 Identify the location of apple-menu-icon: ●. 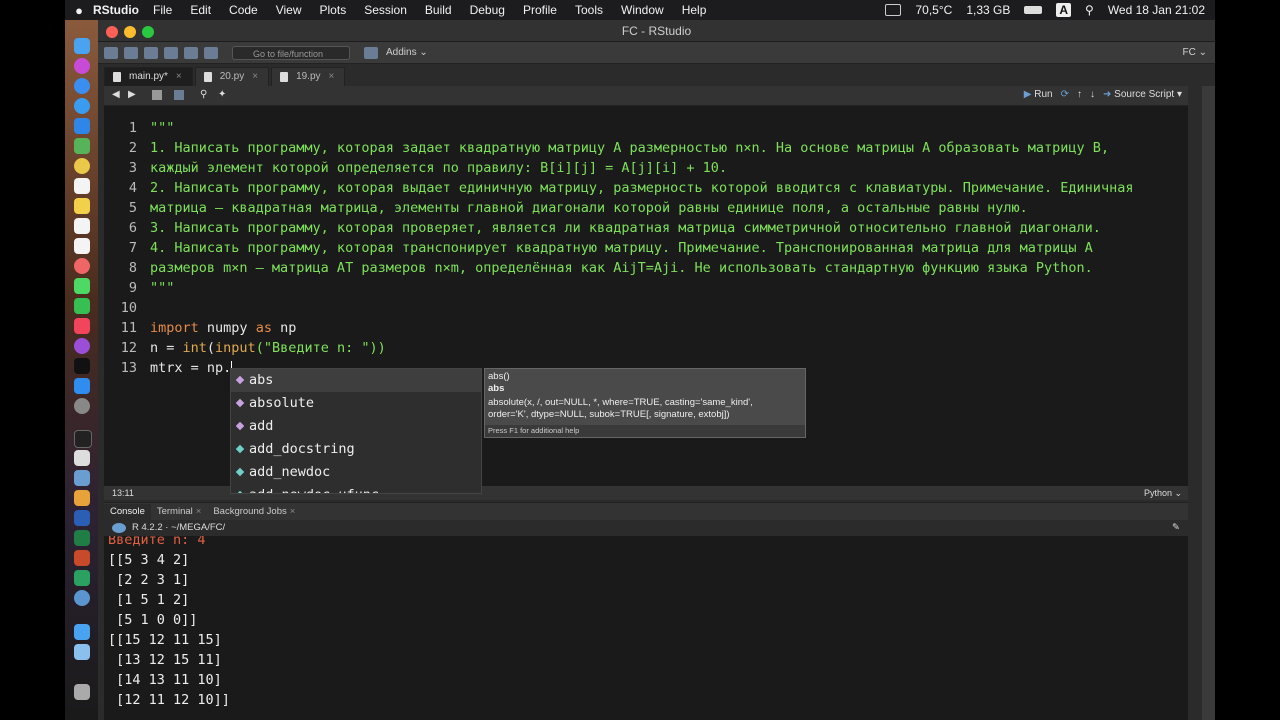
(79, 10).